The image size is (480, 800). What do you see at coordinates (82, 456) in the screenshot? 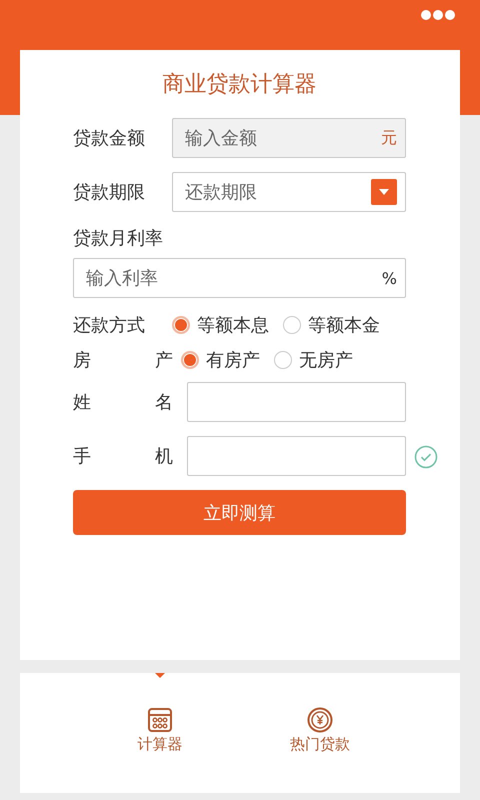
I see `field-label: 手` at bounding box center [82, 456].